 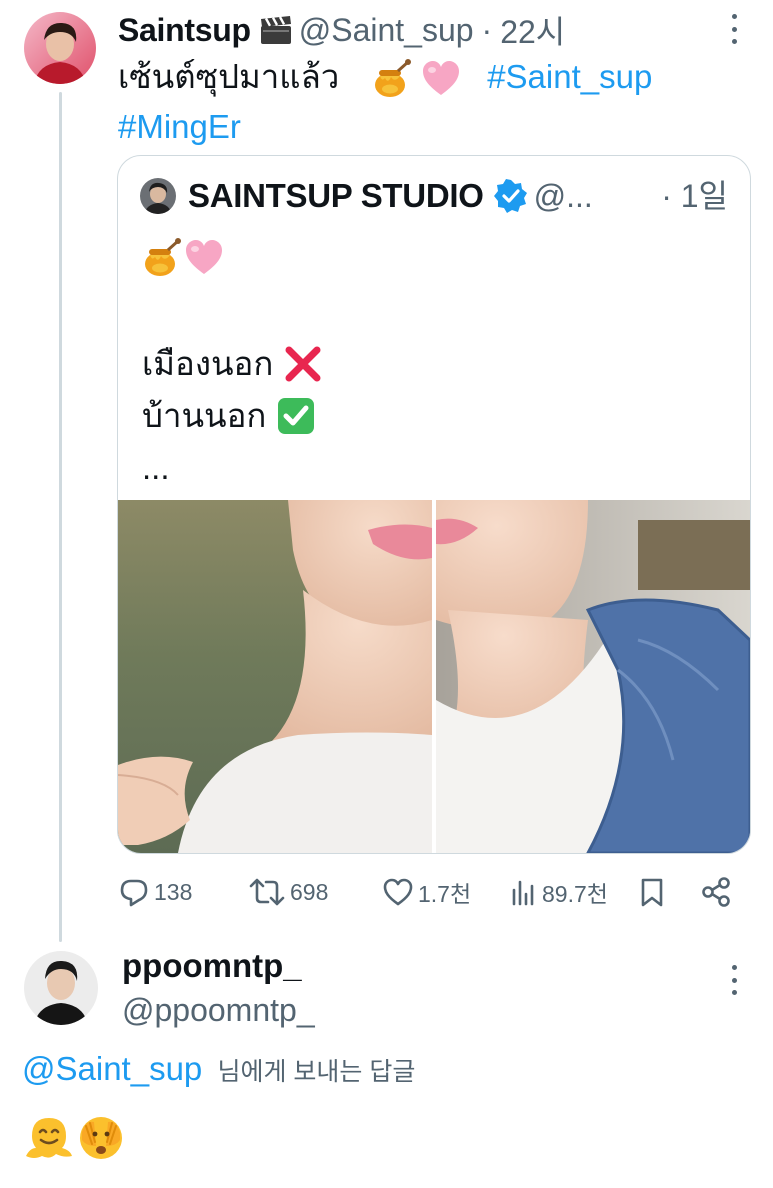 I want to click on avatar-saintsup, so click(x=60, y=48).